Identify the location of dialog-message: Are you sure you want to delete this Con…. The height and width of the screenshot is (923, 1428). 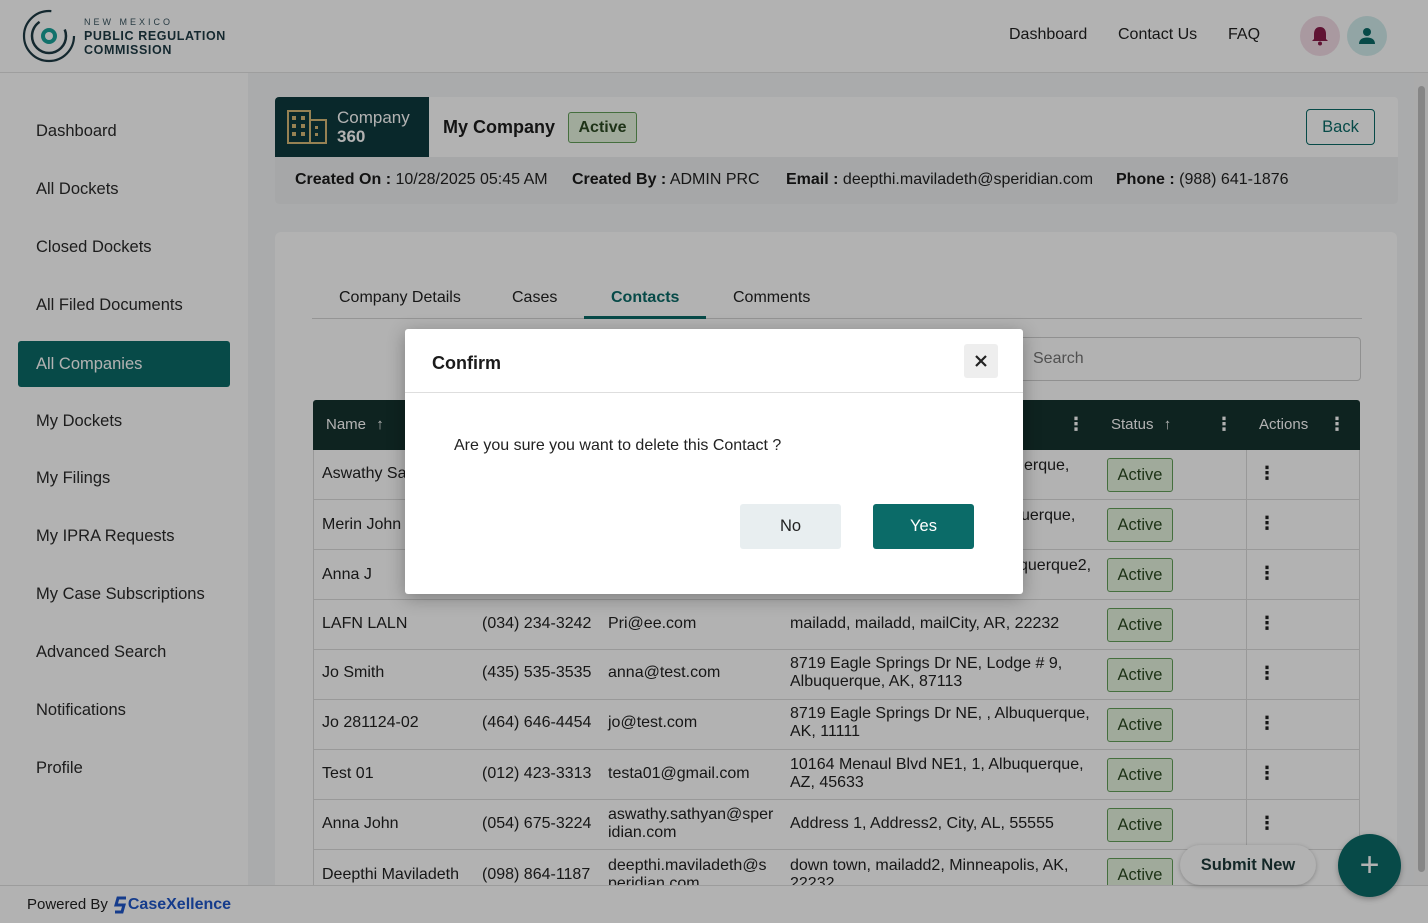
(618, 445).